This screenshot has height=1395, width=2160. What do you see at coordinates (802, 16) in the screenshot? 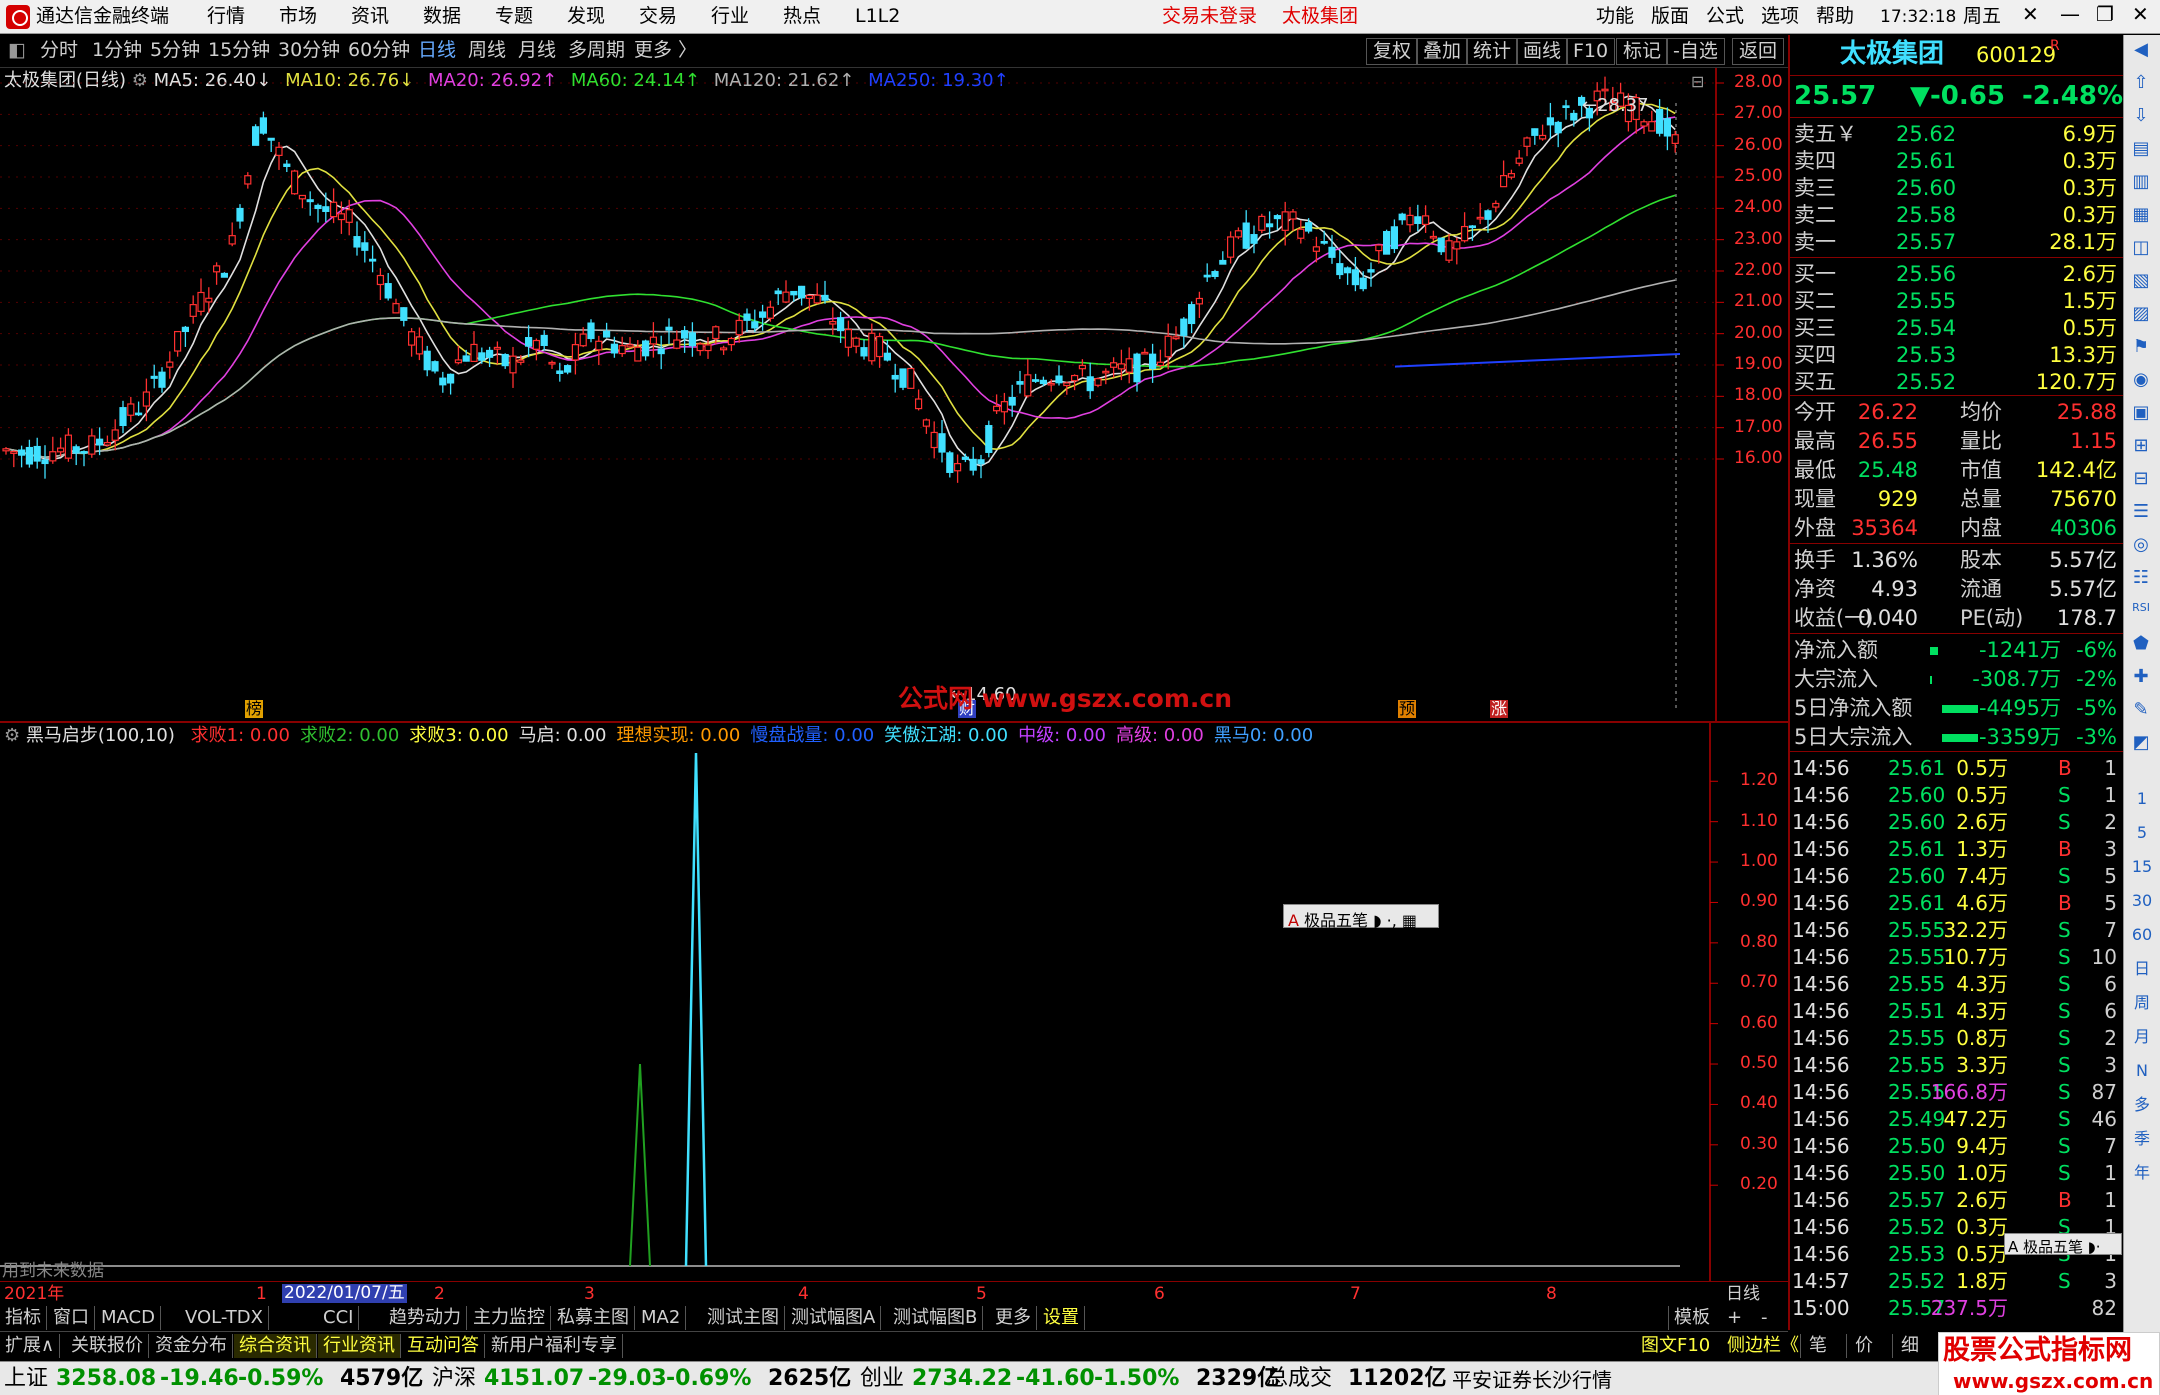
I see `menu-hot: 热点` at bounding box center [802, 16].